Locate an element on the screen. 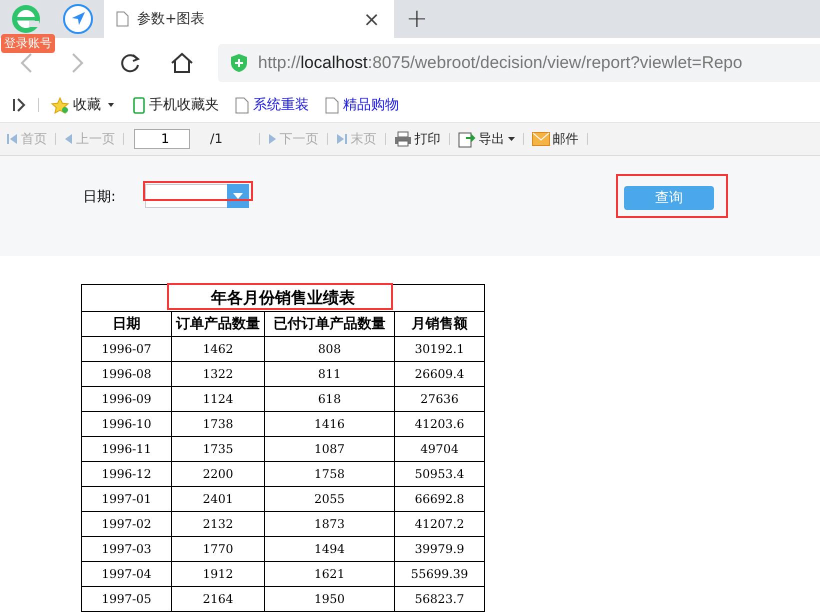  toolbar-button: 导出 is located at coordinates (486, 139).